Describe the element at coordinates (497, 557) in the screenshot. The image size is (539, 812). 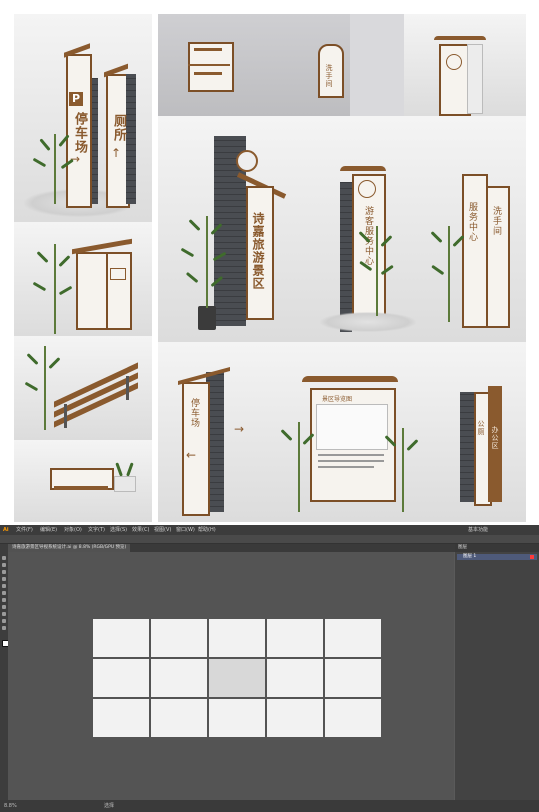
I see `layer-row: 图层 1` at that location.